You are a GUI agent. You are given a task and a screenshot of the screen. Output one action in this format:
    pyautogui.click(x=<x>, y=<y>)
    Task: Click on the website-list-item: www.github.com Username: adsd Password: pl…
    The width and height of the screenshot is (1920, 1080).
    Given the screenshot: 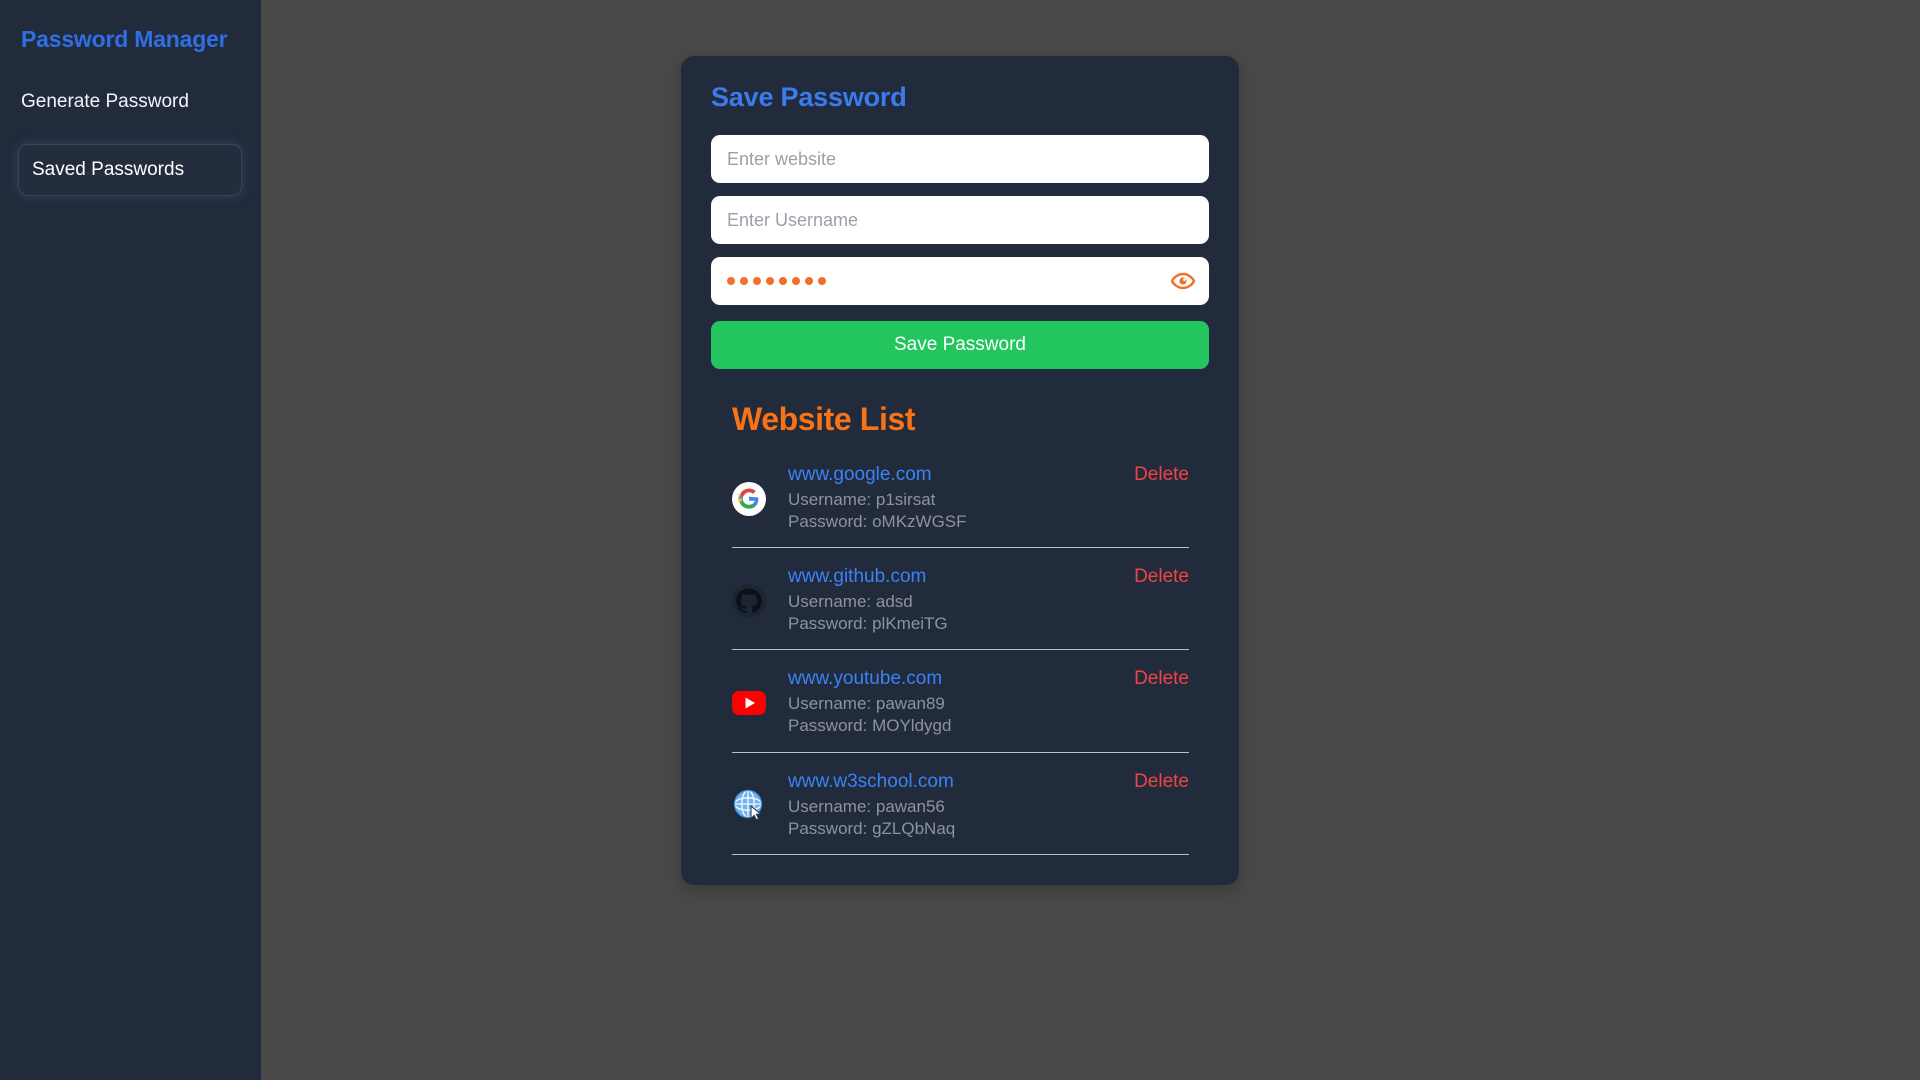 What is the action you would take?
    pyautogui.click(x=960, y=606)
    